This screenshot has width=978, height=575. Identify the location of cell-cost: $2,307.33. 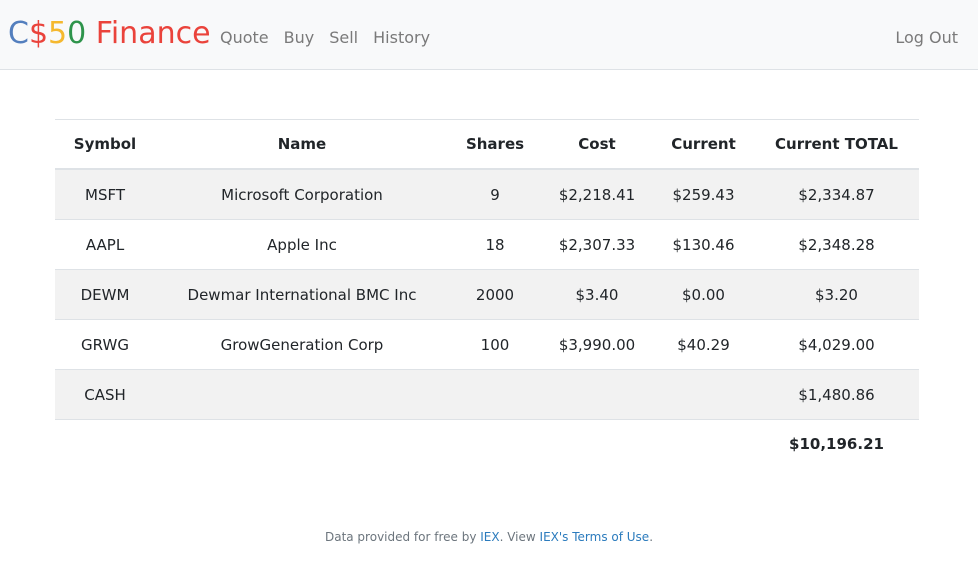
(597, 244).